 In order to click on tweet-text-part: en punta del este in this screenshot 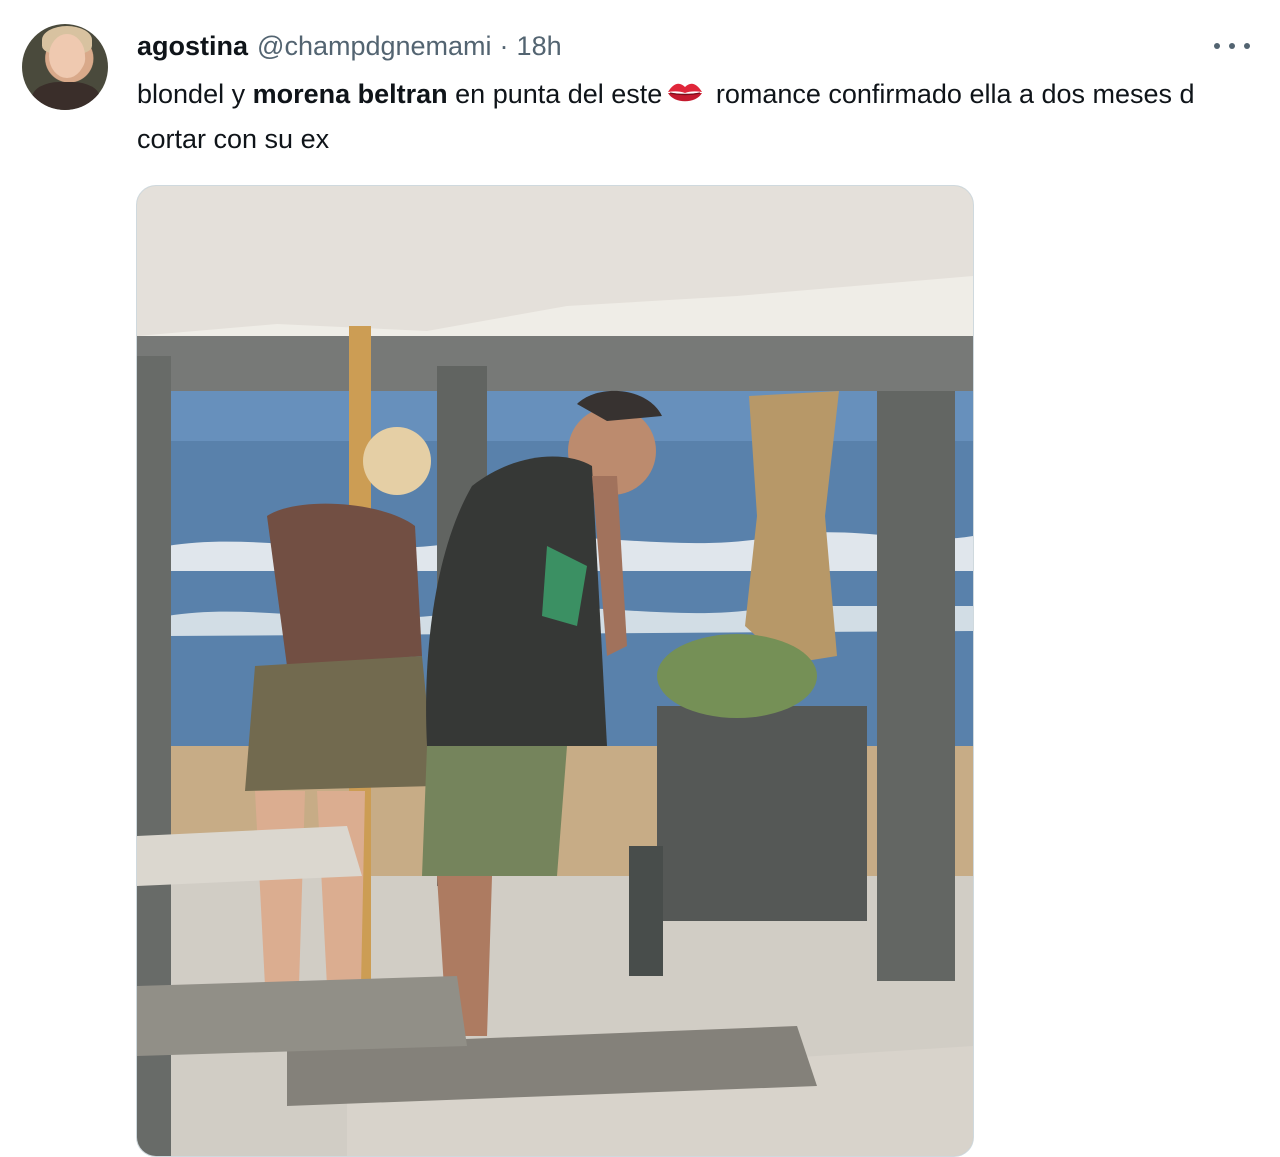, I will do `click(555, 94)`.